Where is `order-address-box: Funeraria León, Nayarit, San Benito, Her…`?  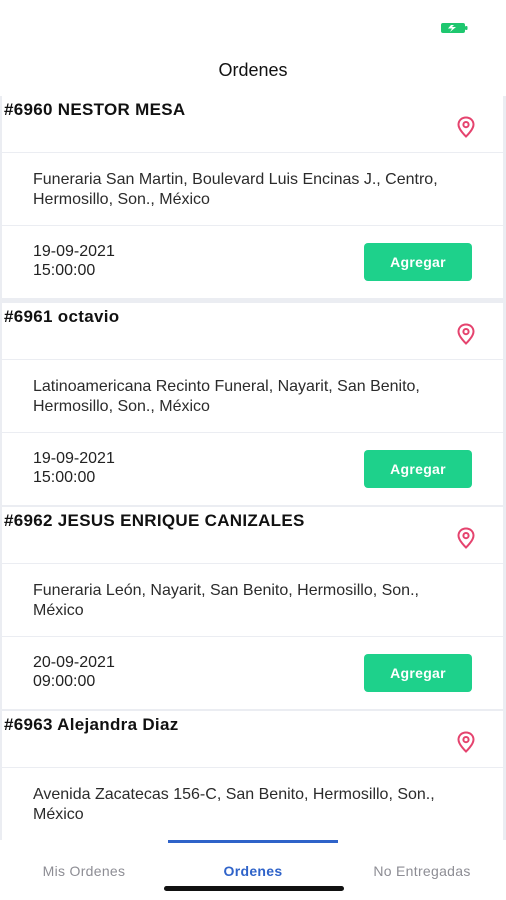 order-address-box: Funeraria León, Nayarit, San Benito, Her… is located at coordinates (252, 600).